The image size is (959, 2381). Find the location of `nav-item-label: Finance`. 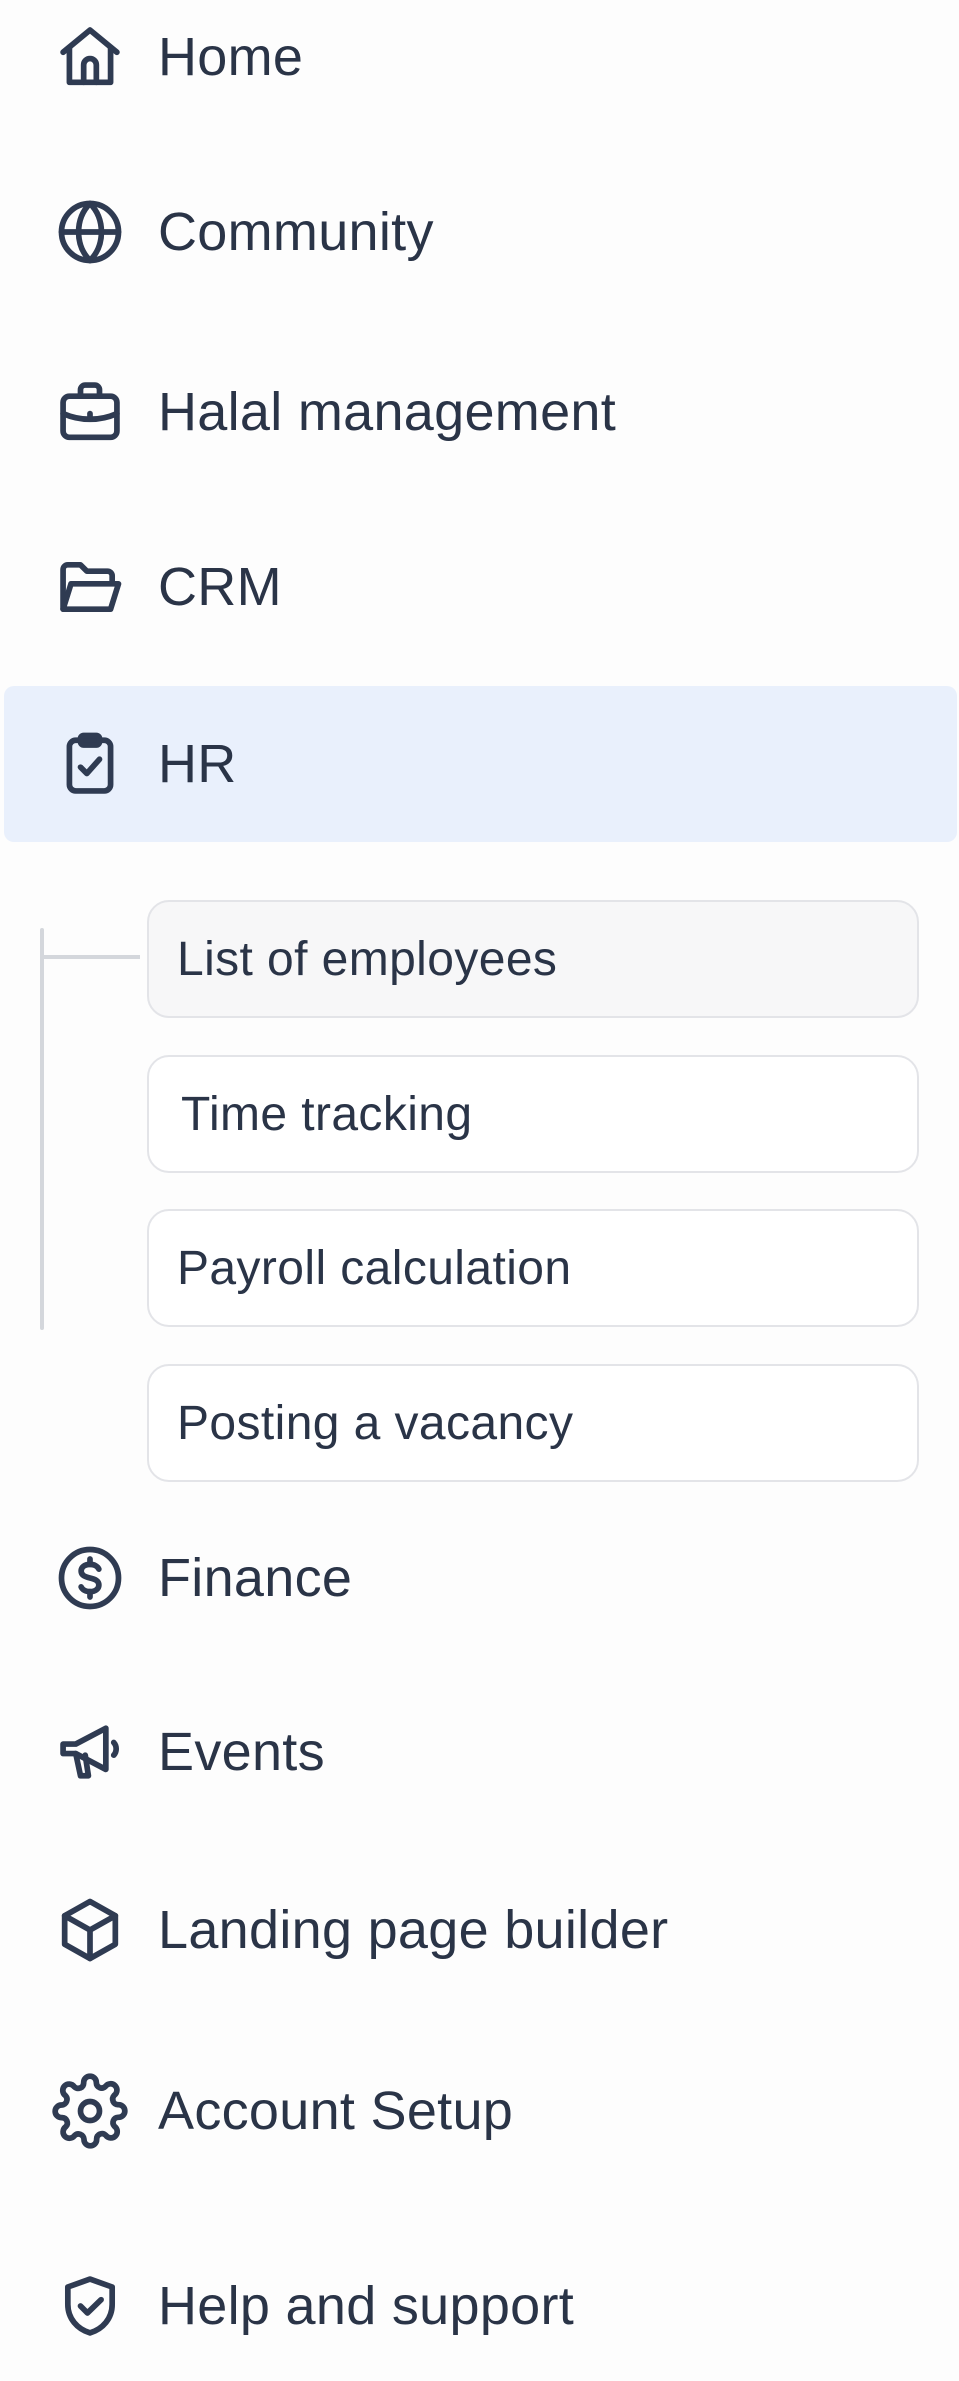

nav-item-label: Finance is located at coordinates (255, 1578).